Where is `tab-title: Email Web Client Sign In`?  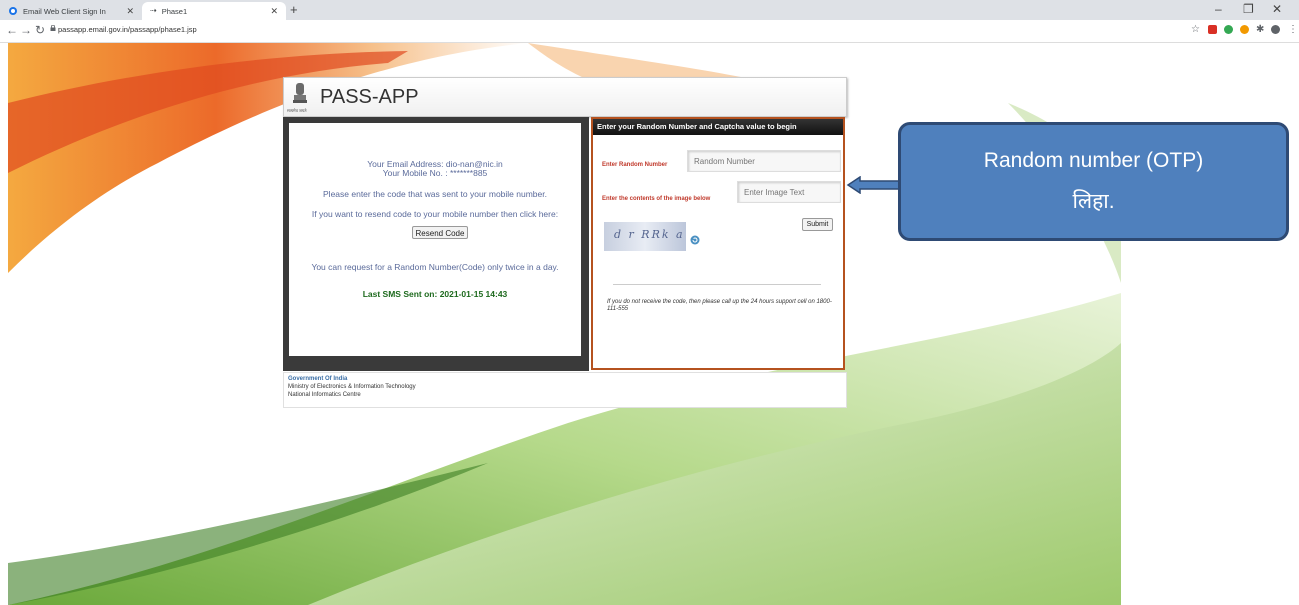 tab-title: Email Web Client Sign In is located at coordinates (64, 11).